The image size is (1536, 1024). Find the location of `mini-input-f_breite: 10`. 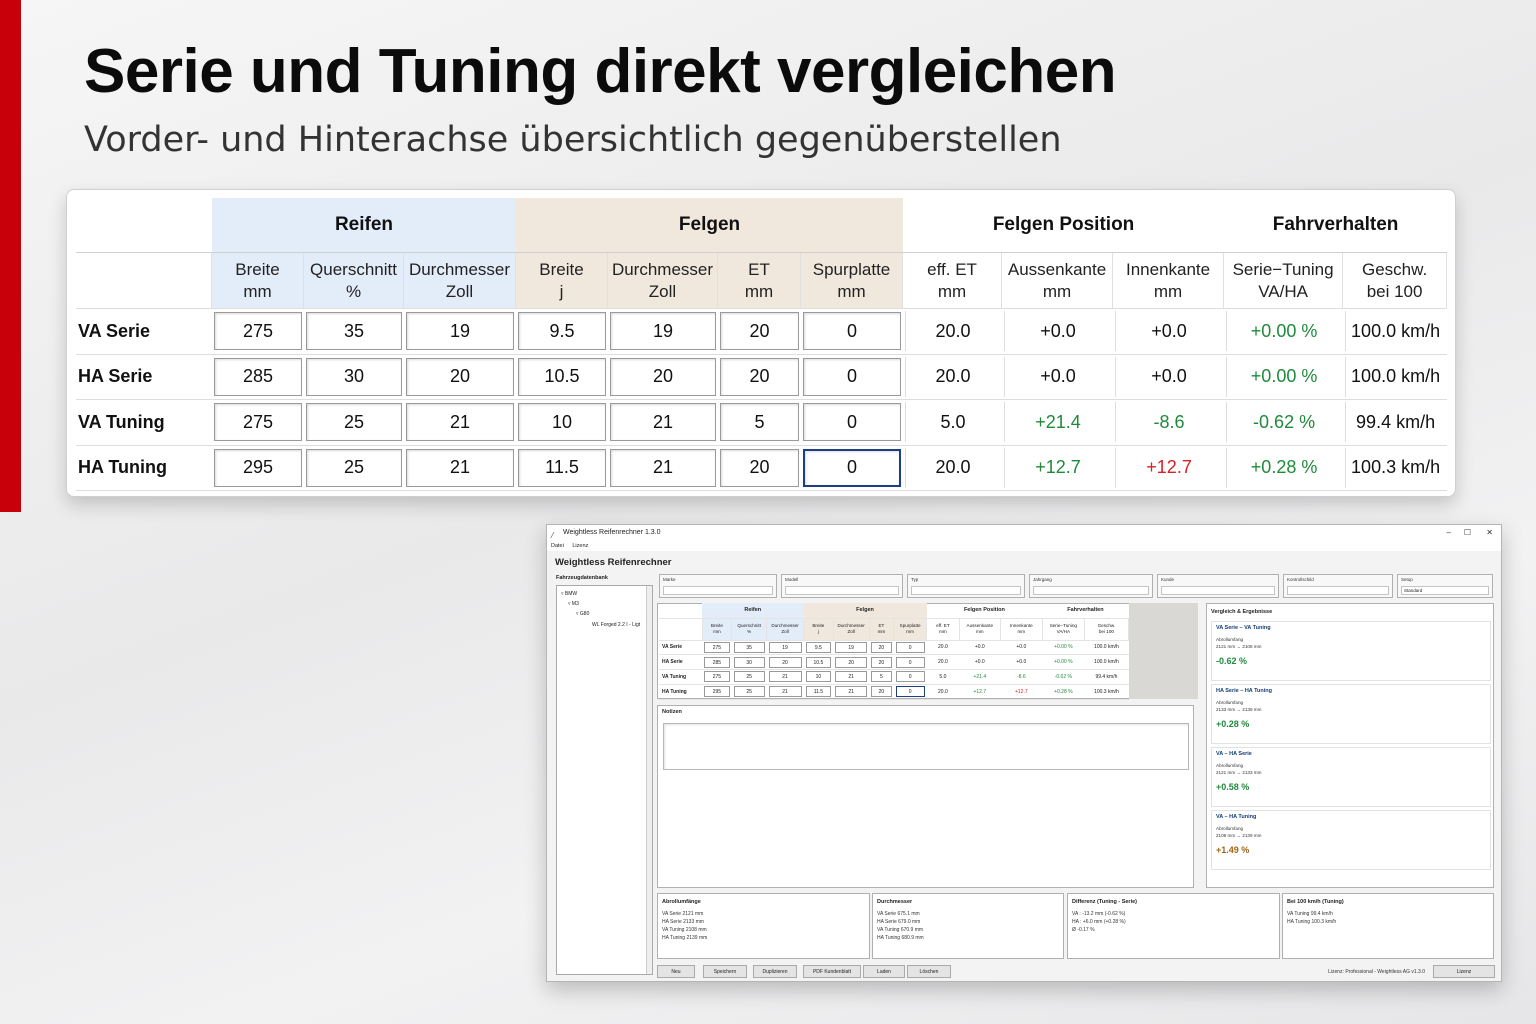

mini-input-f_breite: 10 is located at coordinates (818, 677).